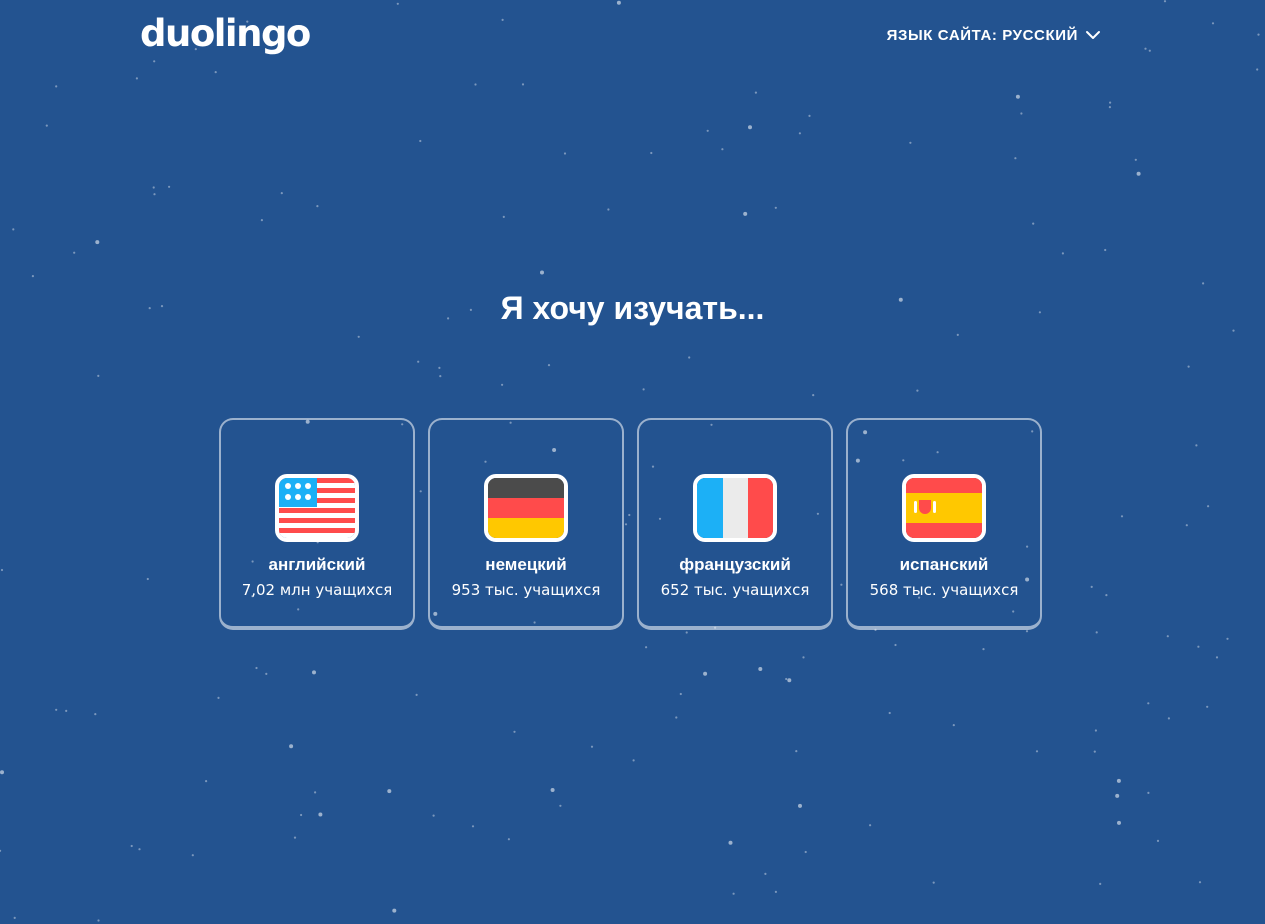  I want to click on course-card-english: английский 7,02 млн учащихся, so click(317, 524).